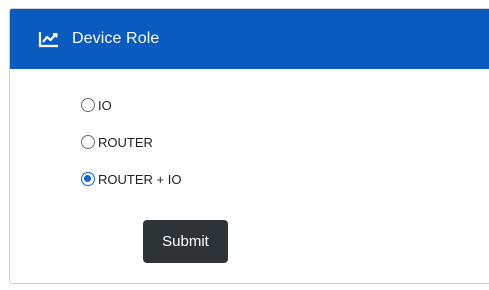  Describe the element at coordinates (131, 105) in the screenshot. I see `option-io: IO` at that location.